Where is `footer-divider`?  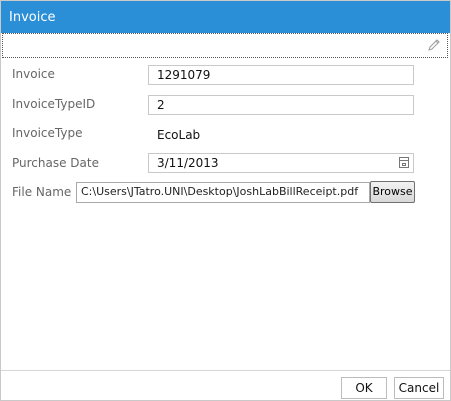 footer-divider is located at coordinates (225, 370).